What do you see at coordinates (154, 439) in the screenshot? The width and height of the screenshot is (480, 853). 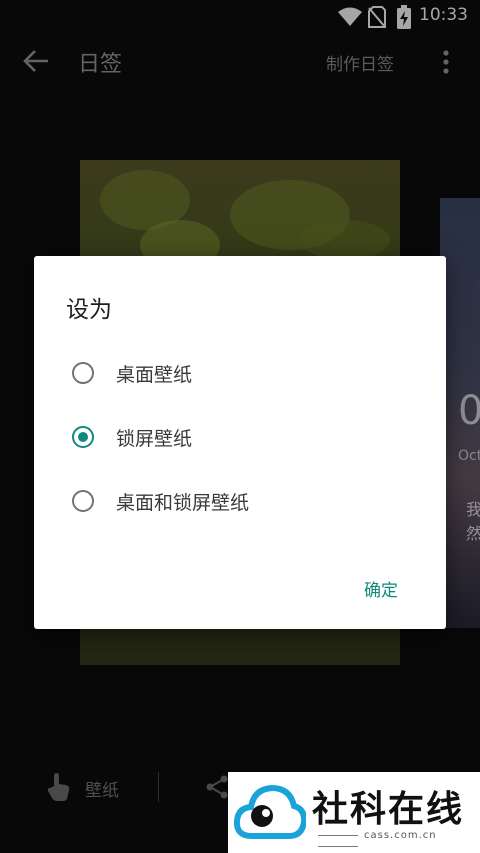 I see `option-label: 锁屏壁纸` at bounding box center [154, 439].